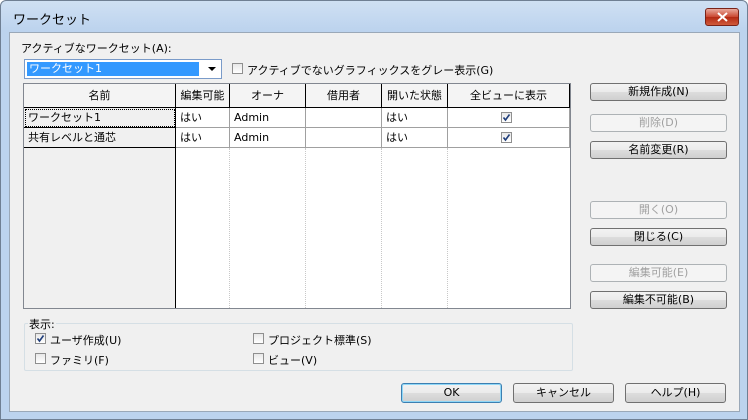 Image resolution: width=748 pixels, height=420 pixels. I want to click on user-created-checkbox, so click(40, 338).